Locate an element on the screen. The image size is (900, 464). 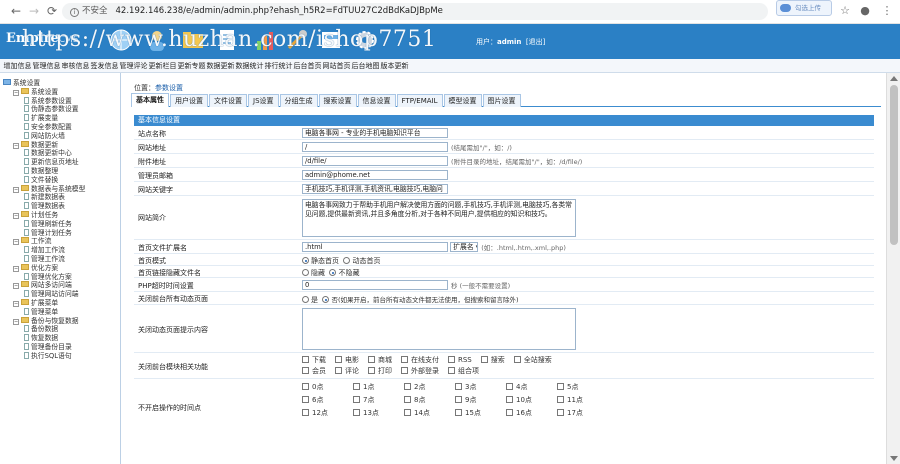
menu-item: 后台首页 is located at coordinates (307, 66).